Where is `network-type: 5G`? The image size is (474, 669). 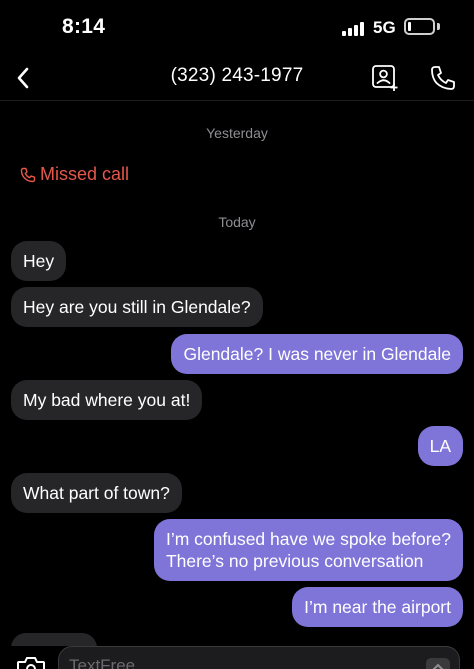
network-type: 5G is located at coordinates (384, 27).